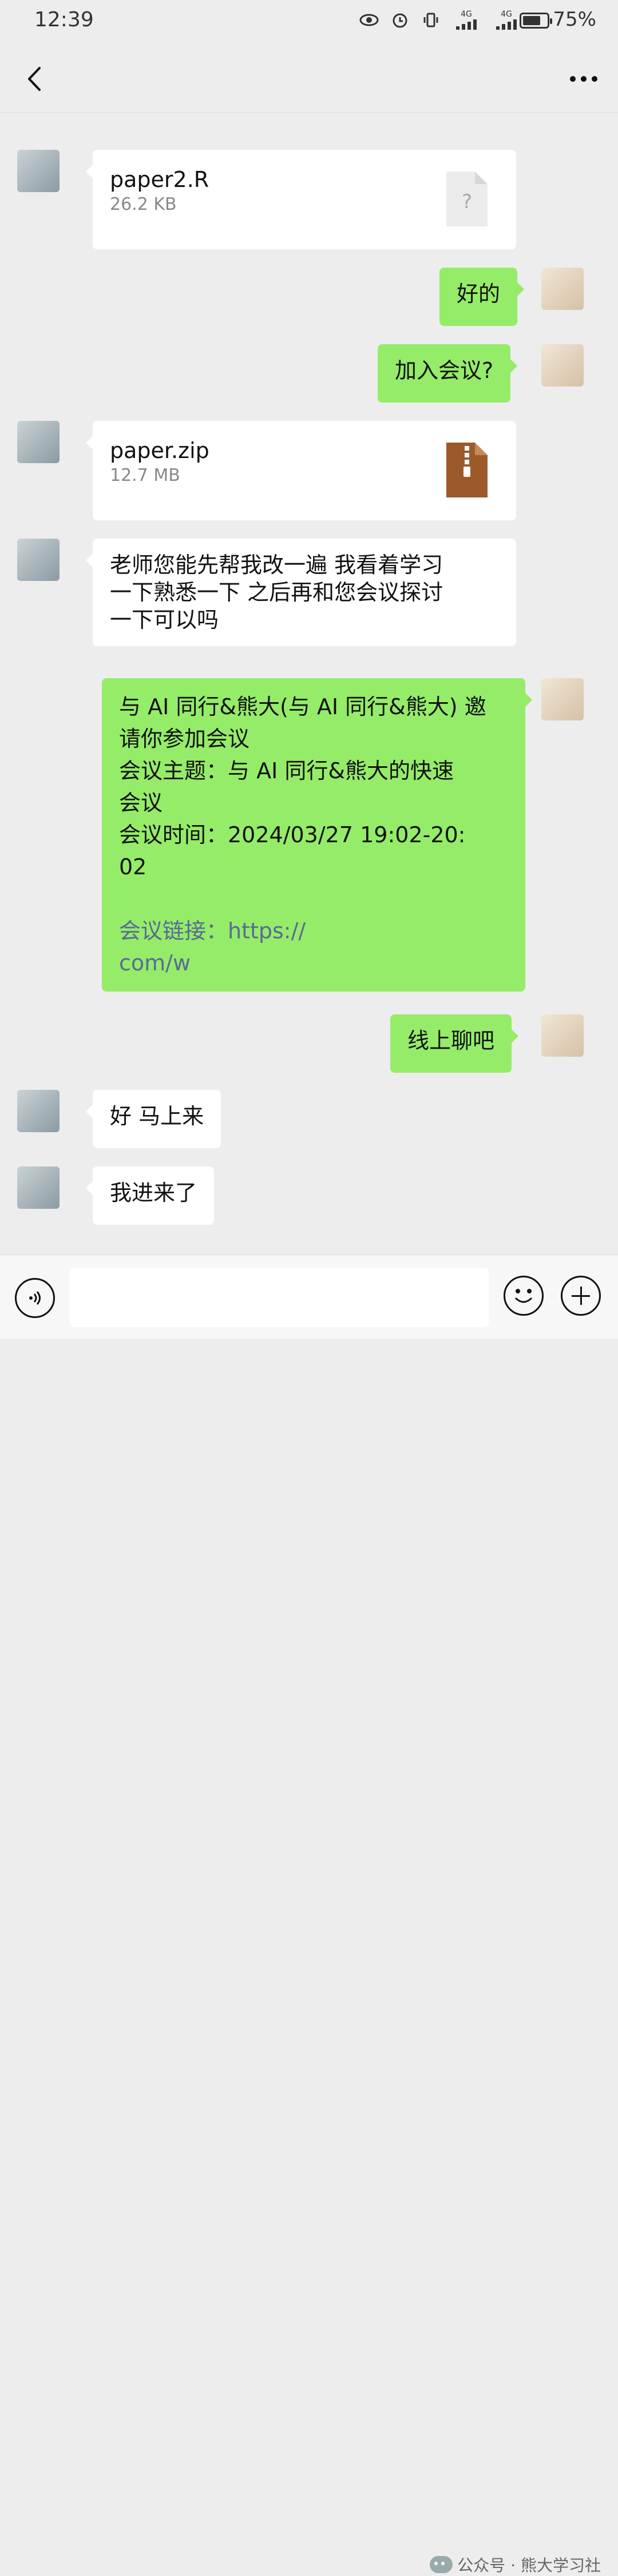 The height and width of the screenshot is (2576, 618). Describe the element at coordinates (444, 370) in the screenshot. I see `message-text: 加入会议?` at that location.